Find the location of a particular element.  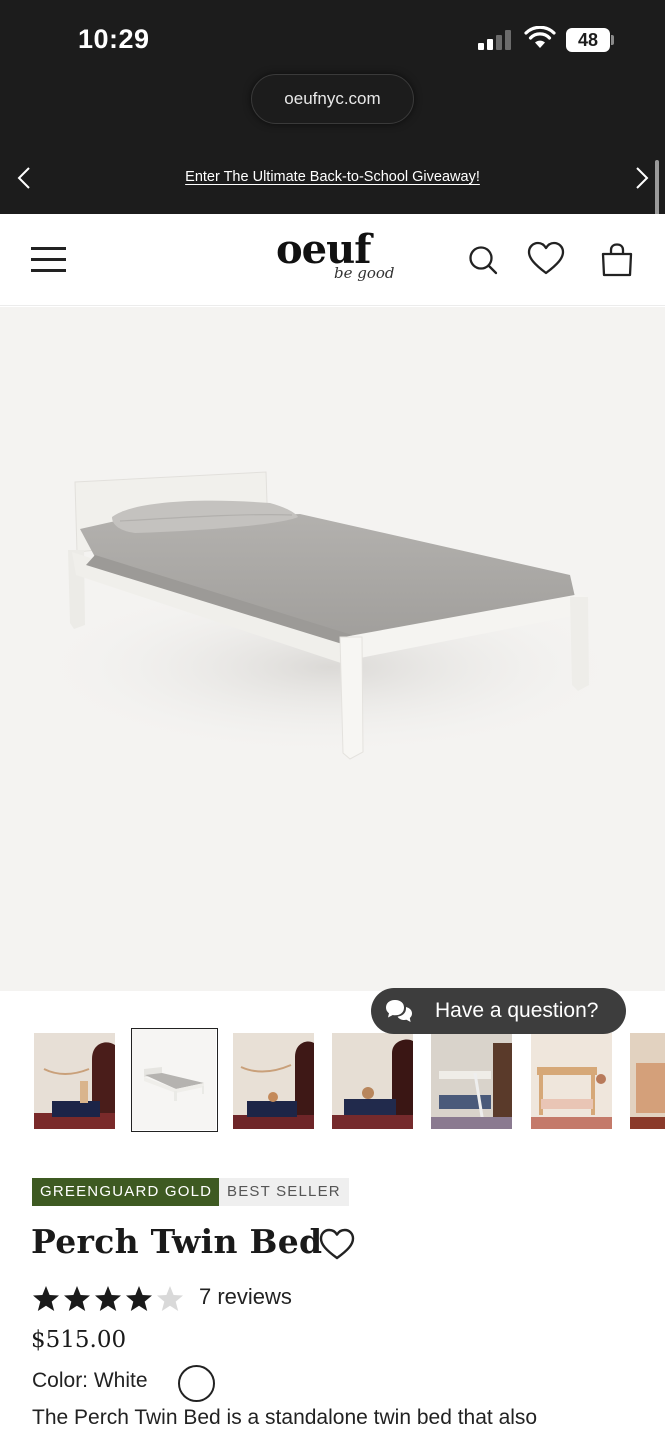

search-icon is located at coordinates (483, 260).